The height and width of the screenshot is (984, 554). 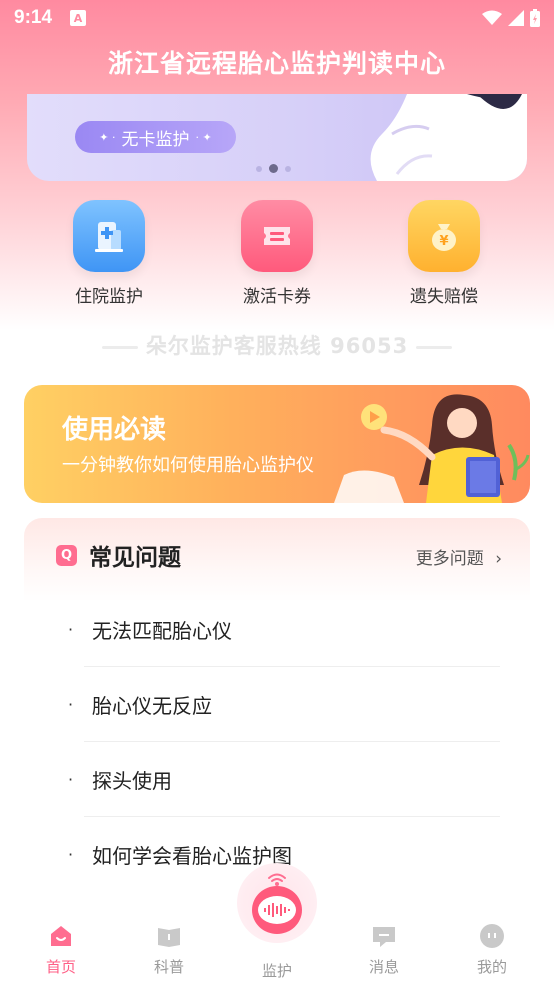 I want to click on ticket-icon, so click(x=277, y=236).